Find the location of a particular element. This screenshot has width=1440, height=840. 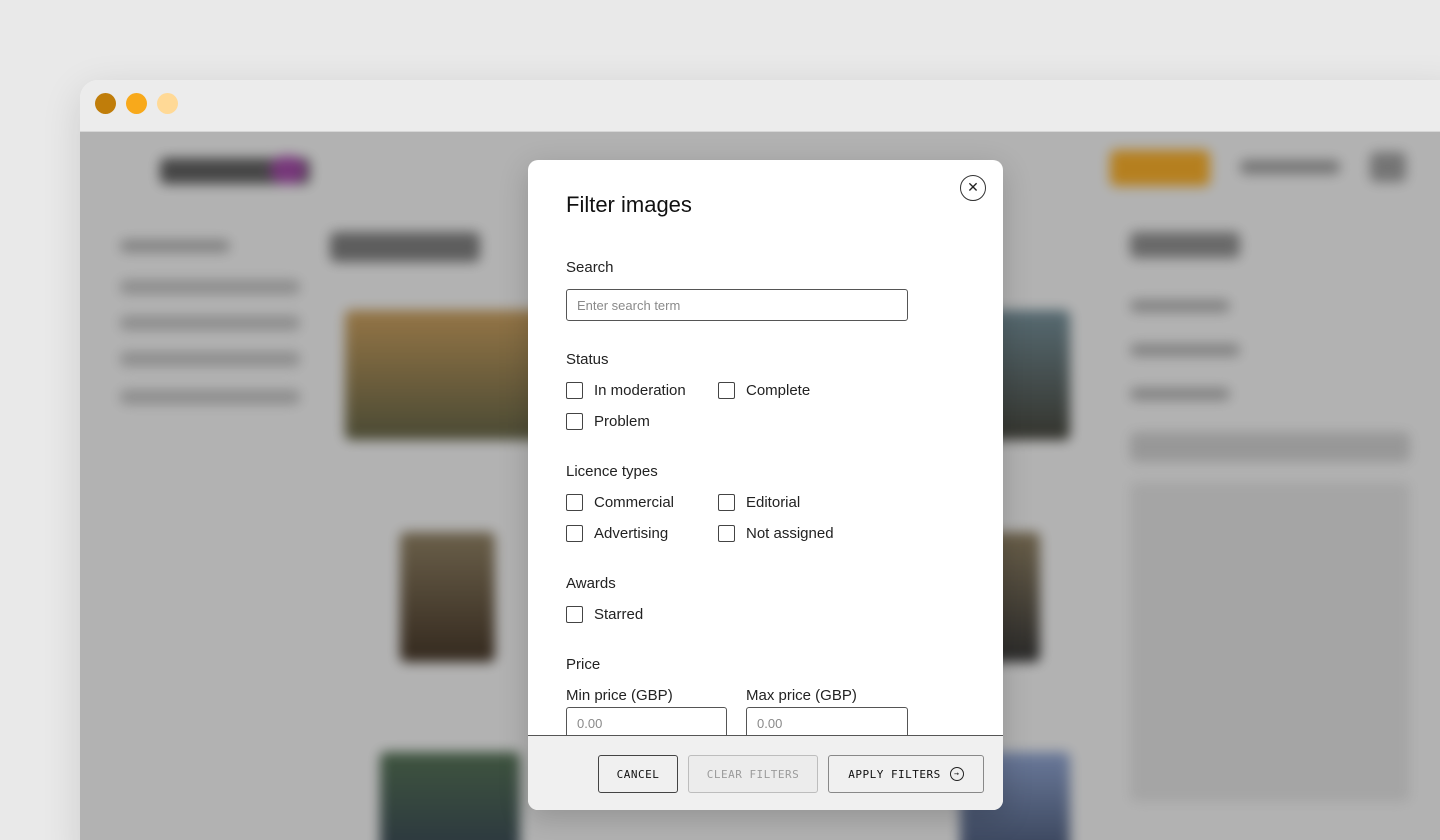

modal-footer: CANCEL CLEAR FILTERS APPLY FILTERS → is located at coordinates (765, 772).